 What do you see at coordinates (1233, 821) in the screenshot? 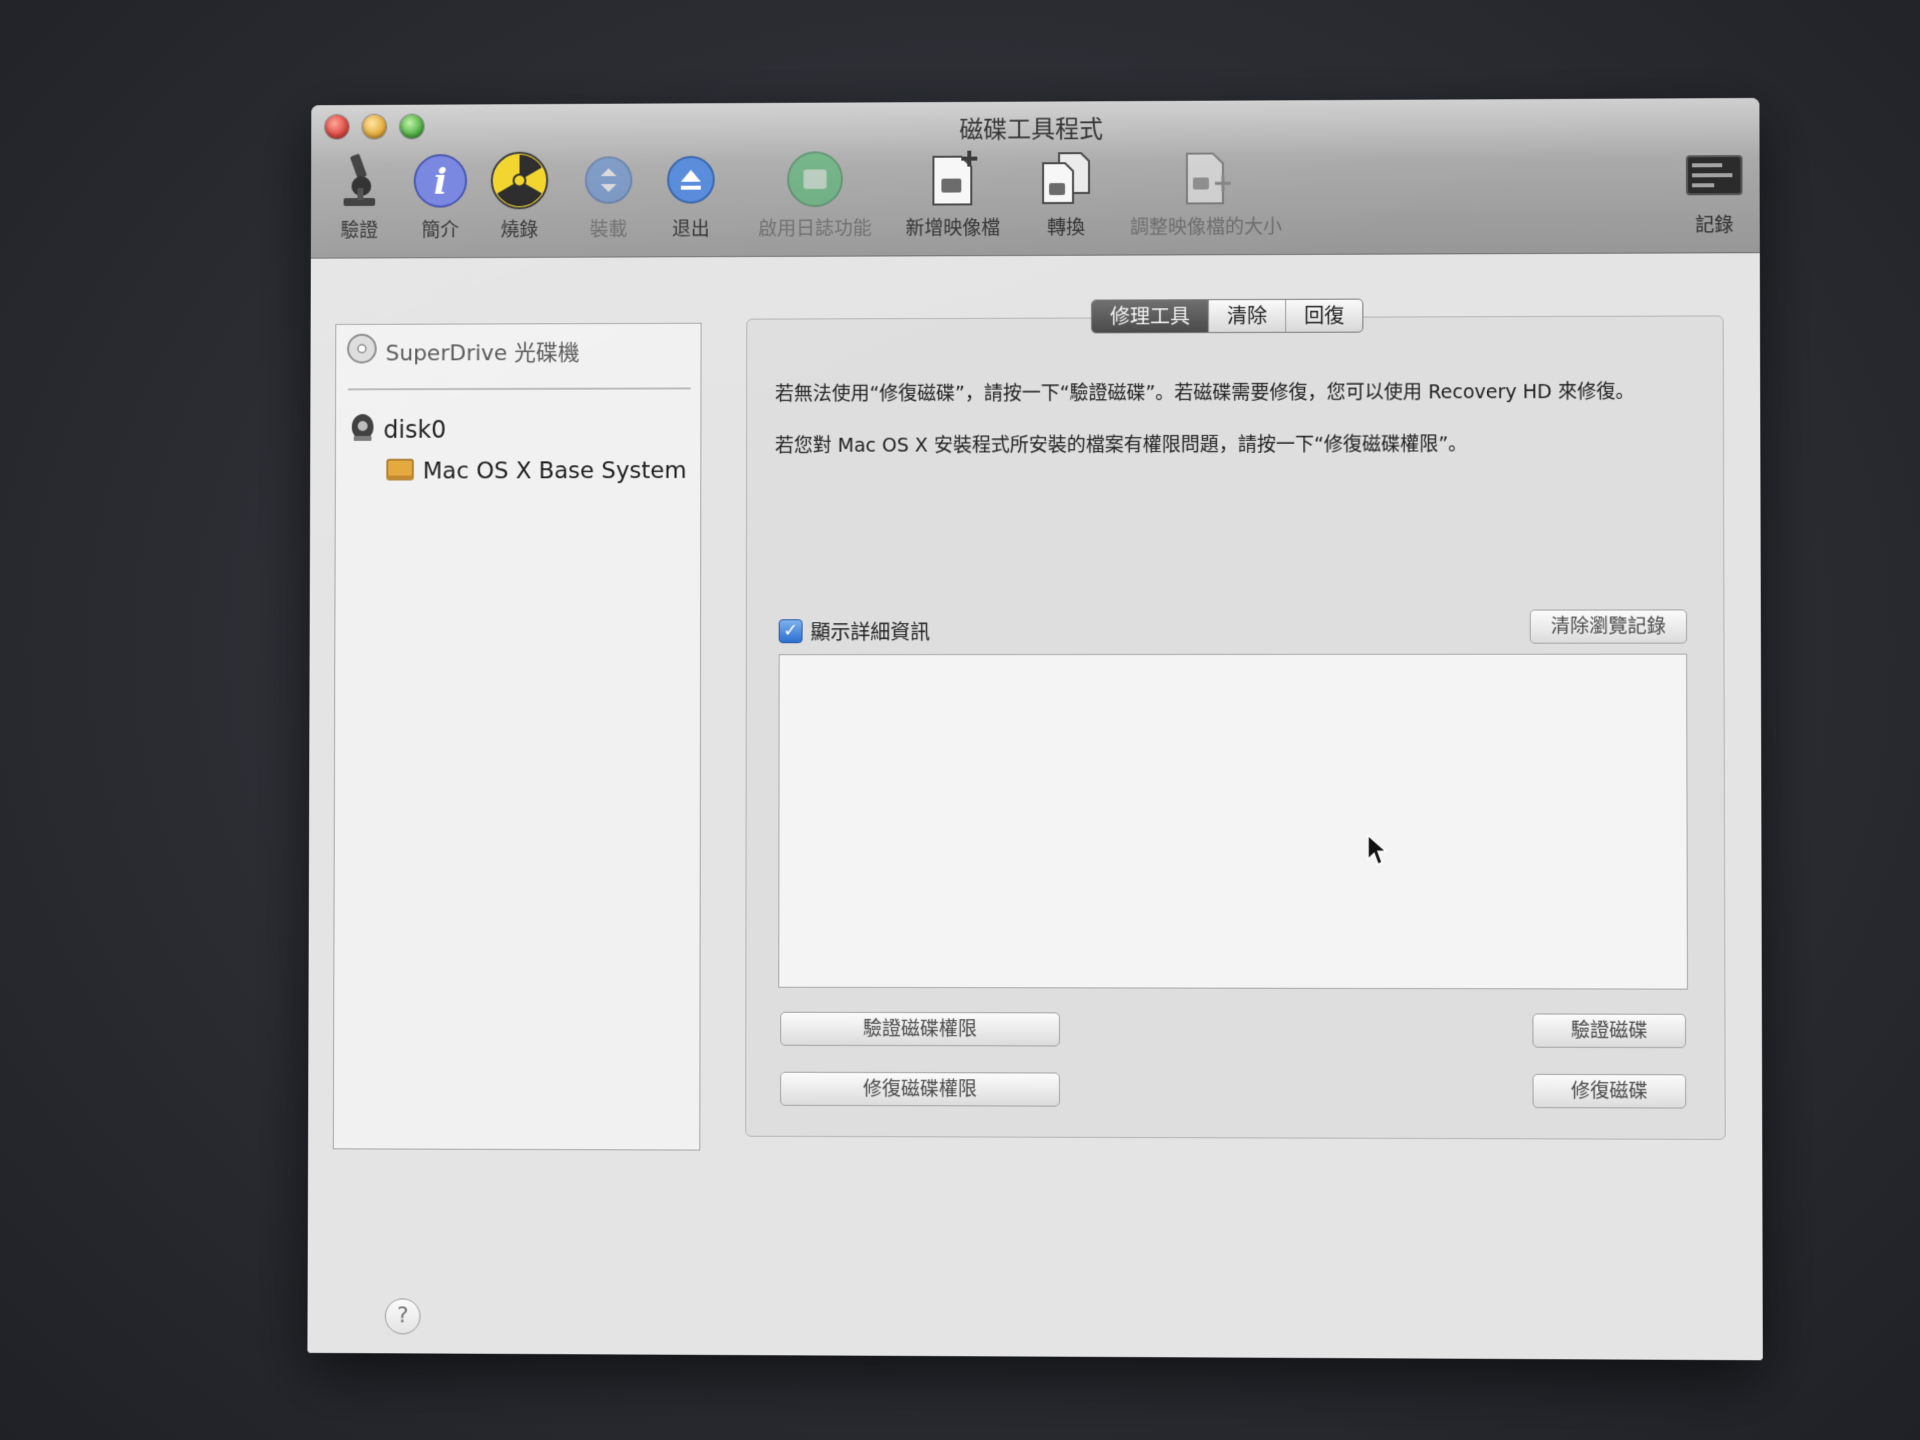
I see `details-log-area` at bounding box center [1233, 821].